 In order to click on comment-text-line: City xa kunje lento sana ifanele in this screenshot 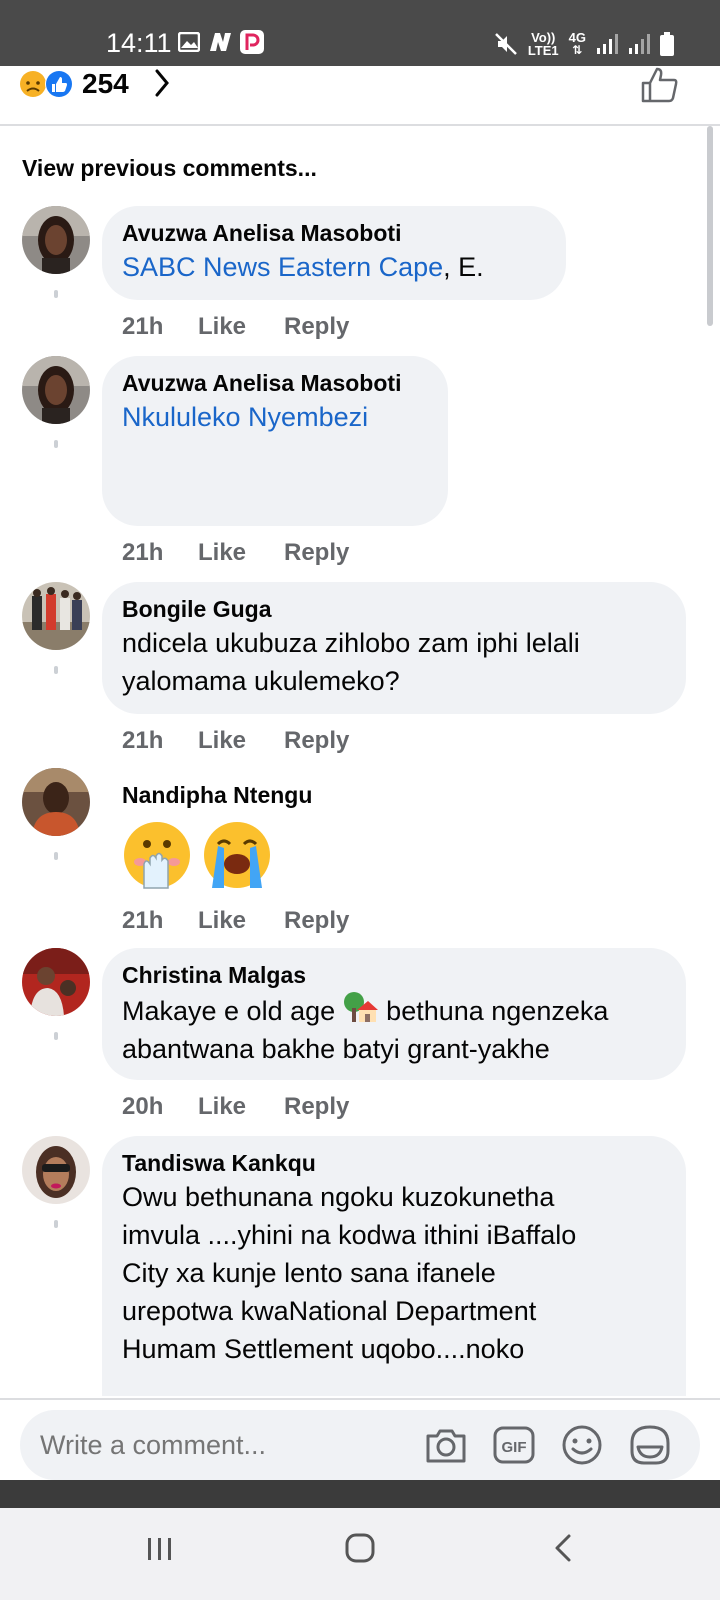, I will do `click(309, 1273)`.